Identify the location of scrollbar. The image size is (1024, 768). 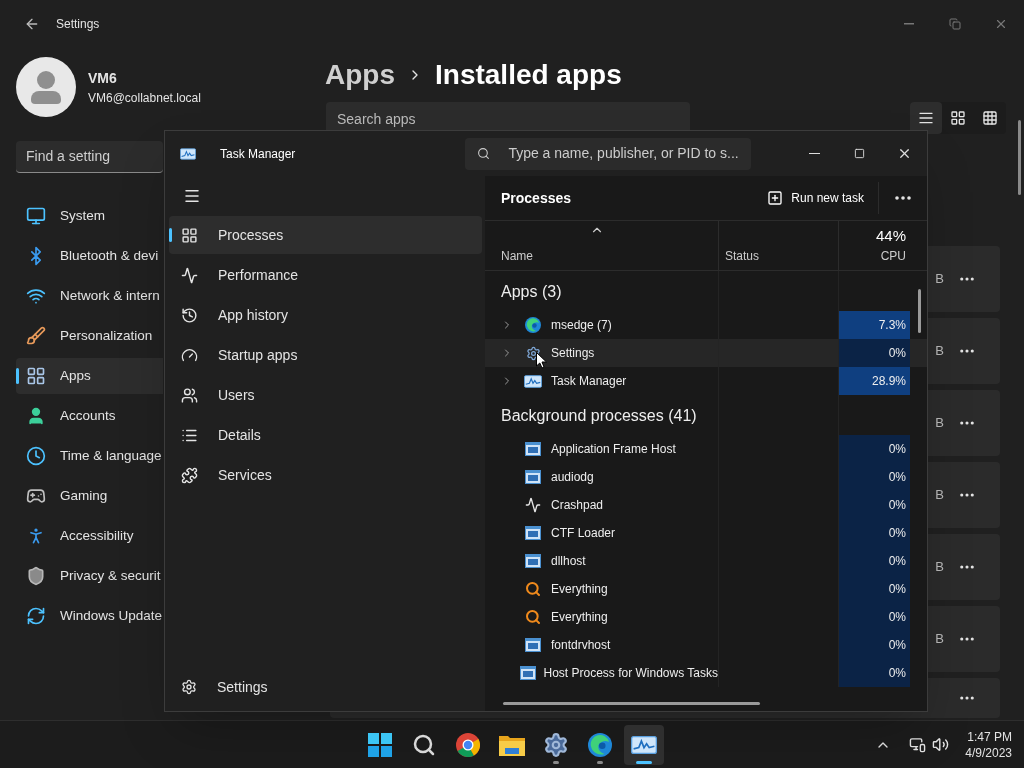
(1019, 157).